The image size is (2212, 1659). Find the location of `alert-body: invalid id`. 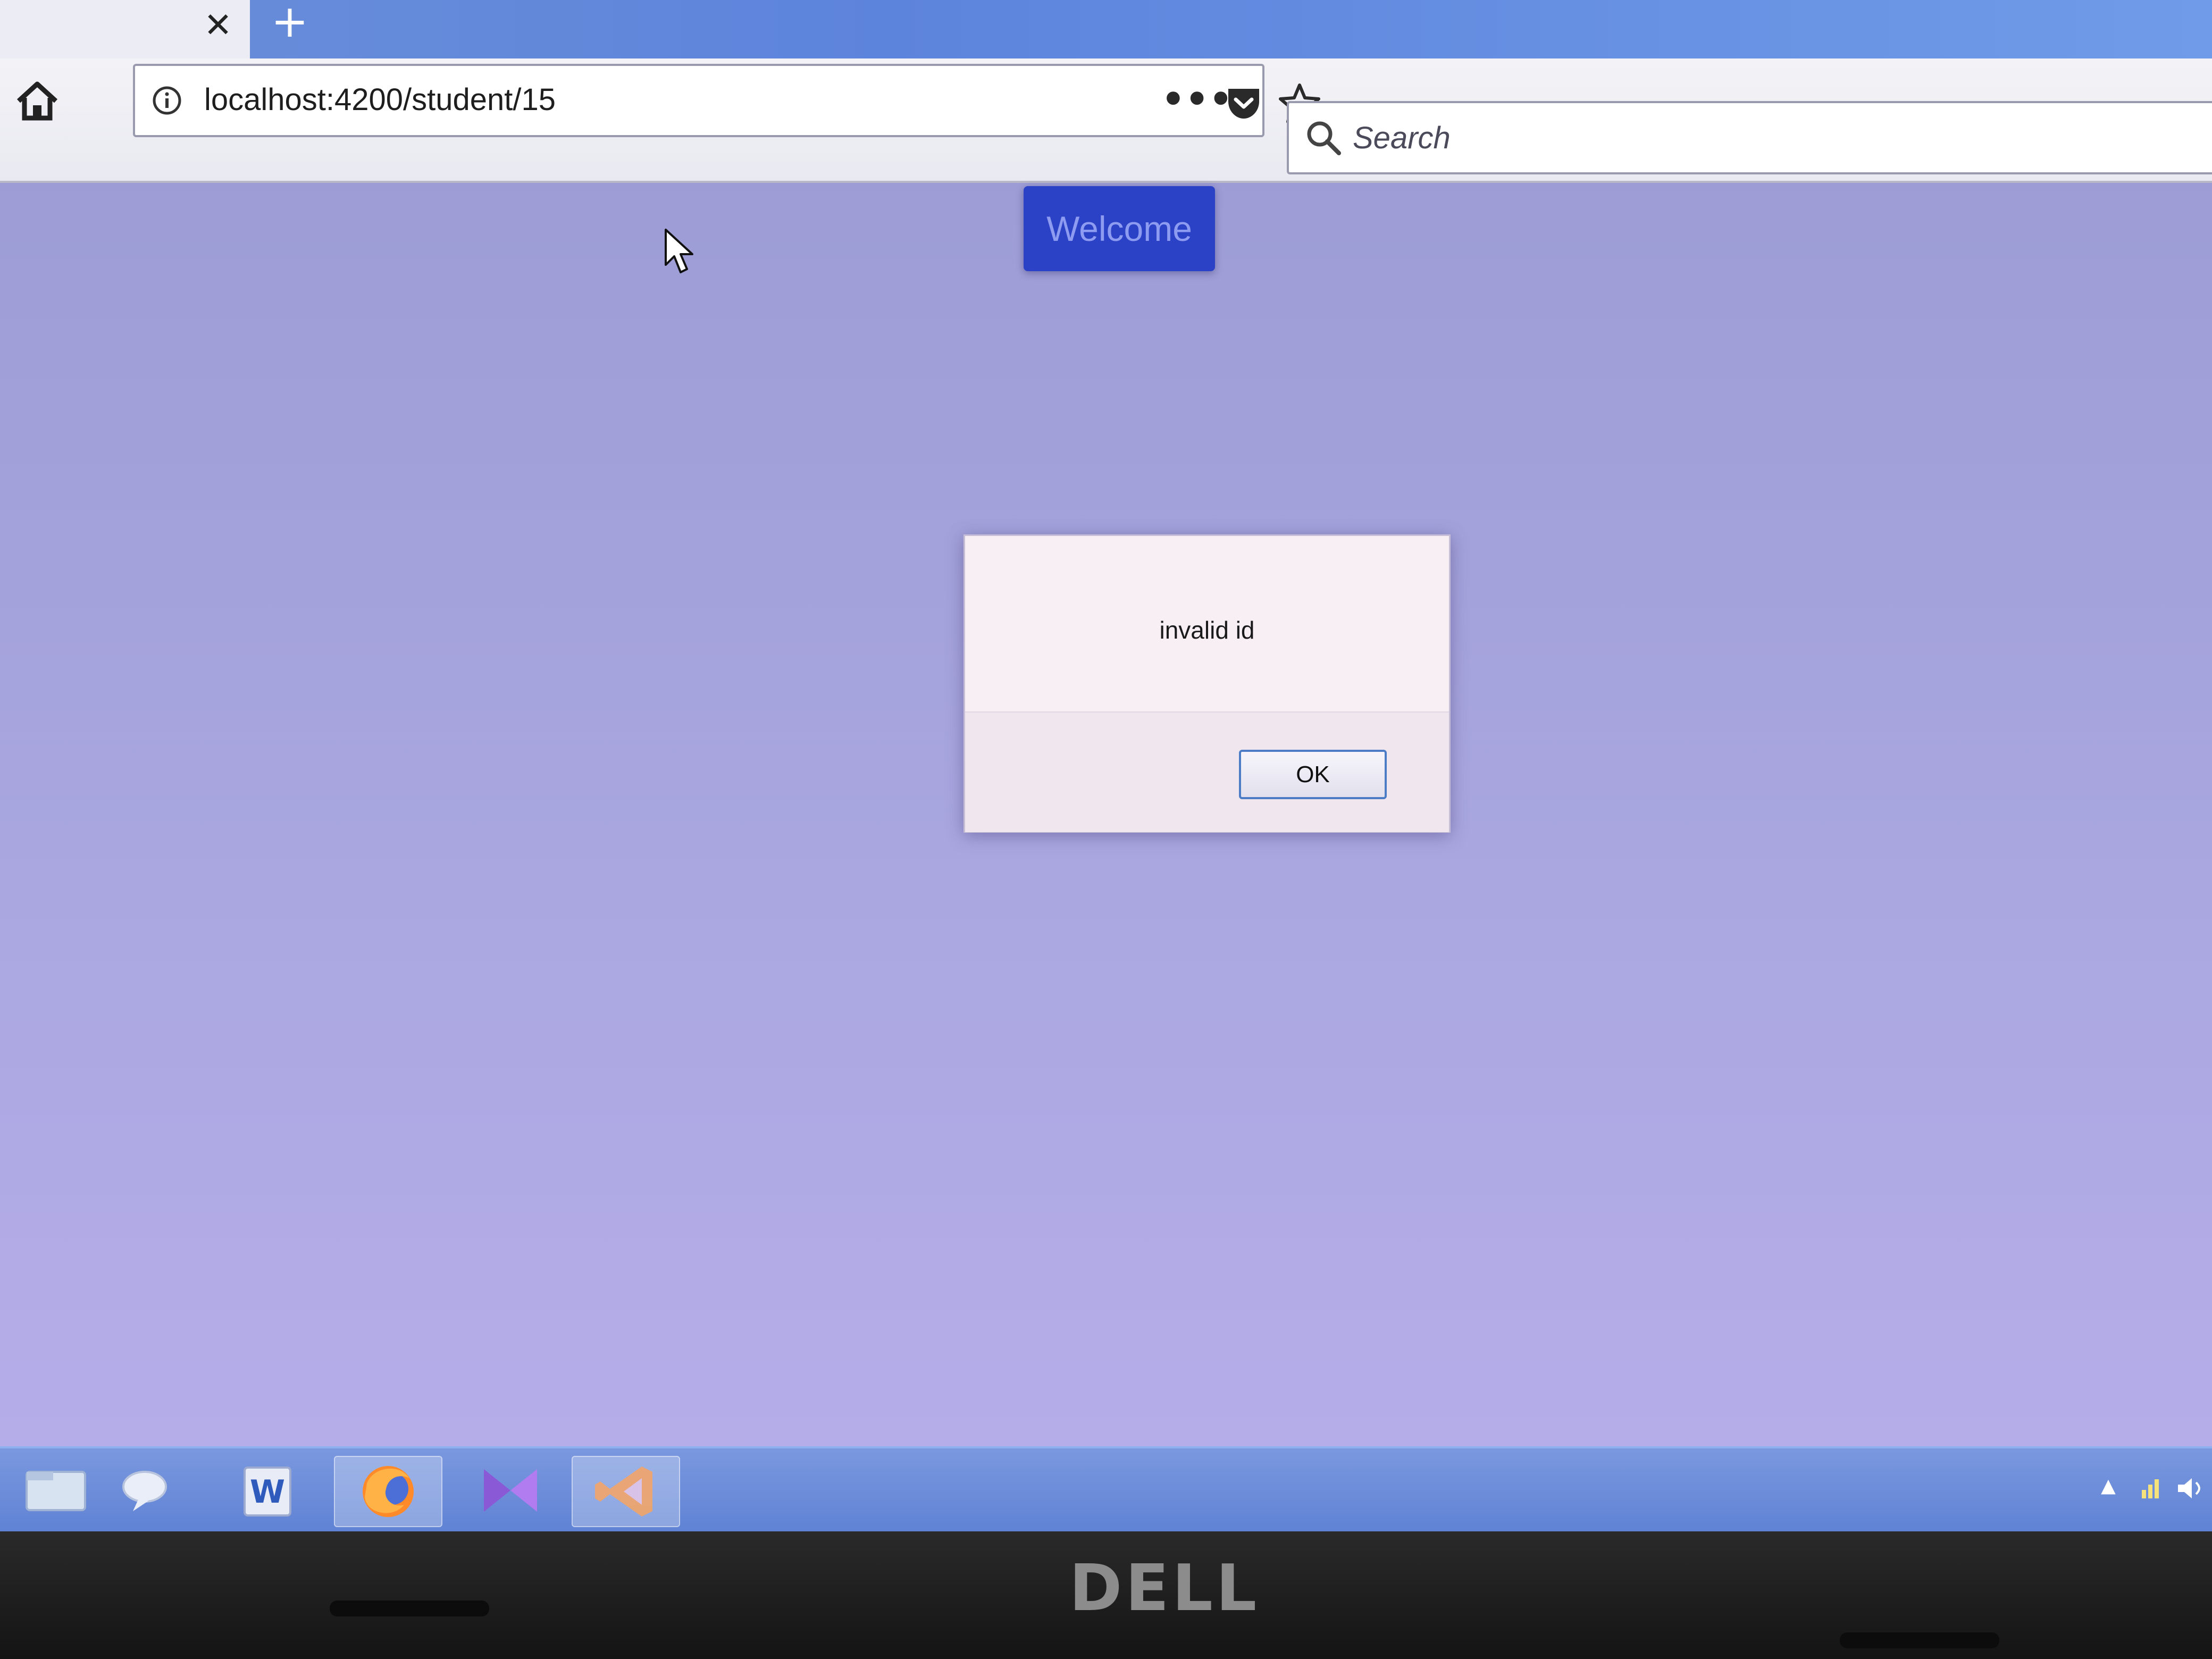

alert-body: invalid id is located at coordinates (1207, 623).